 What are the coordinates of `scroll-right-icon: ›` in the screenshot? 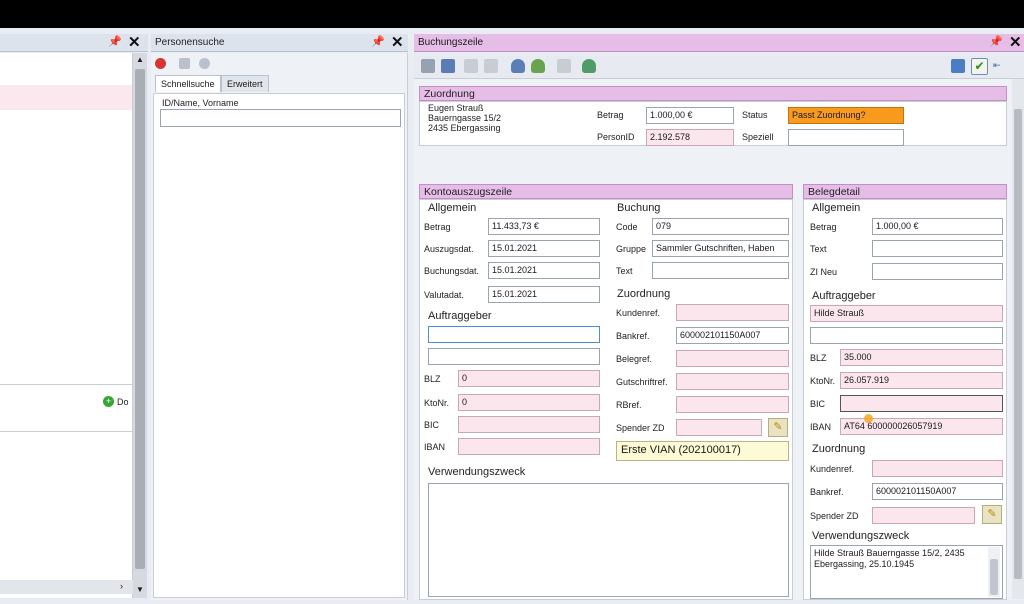 It's located at (121, 586).